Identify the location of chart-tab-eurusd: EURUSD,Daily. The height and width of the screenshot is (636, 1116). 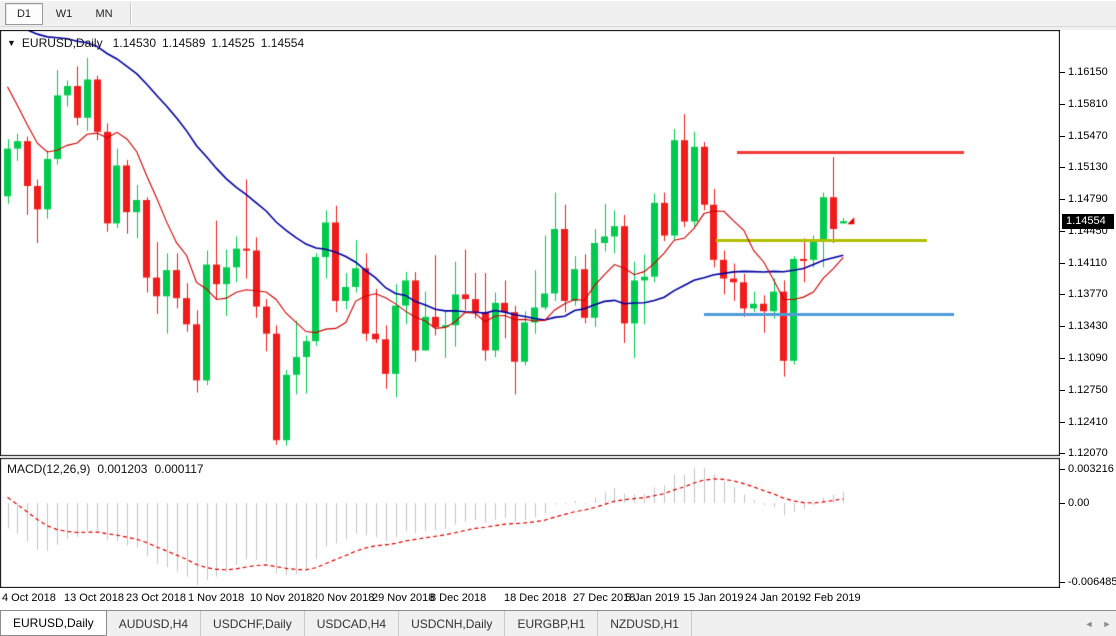
(53, 623).